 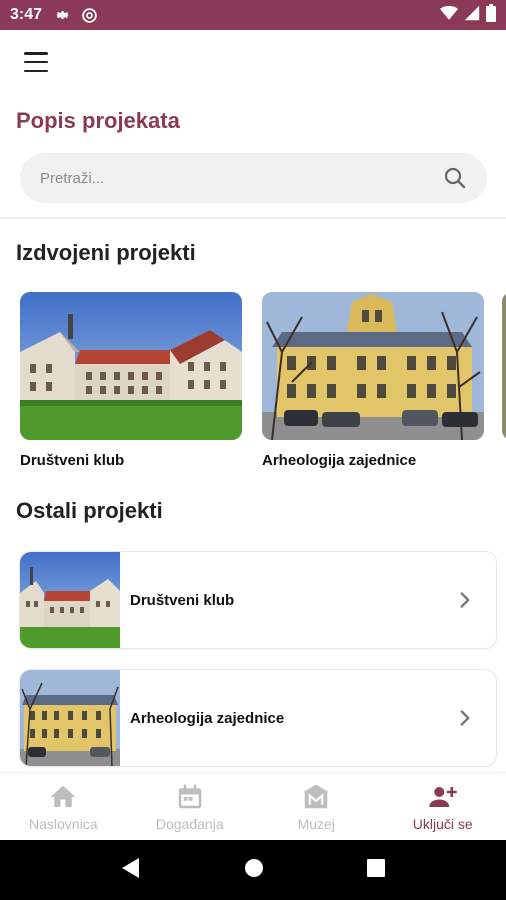 I want to click on status-bar: 3:47, so click(x=253, y=15).